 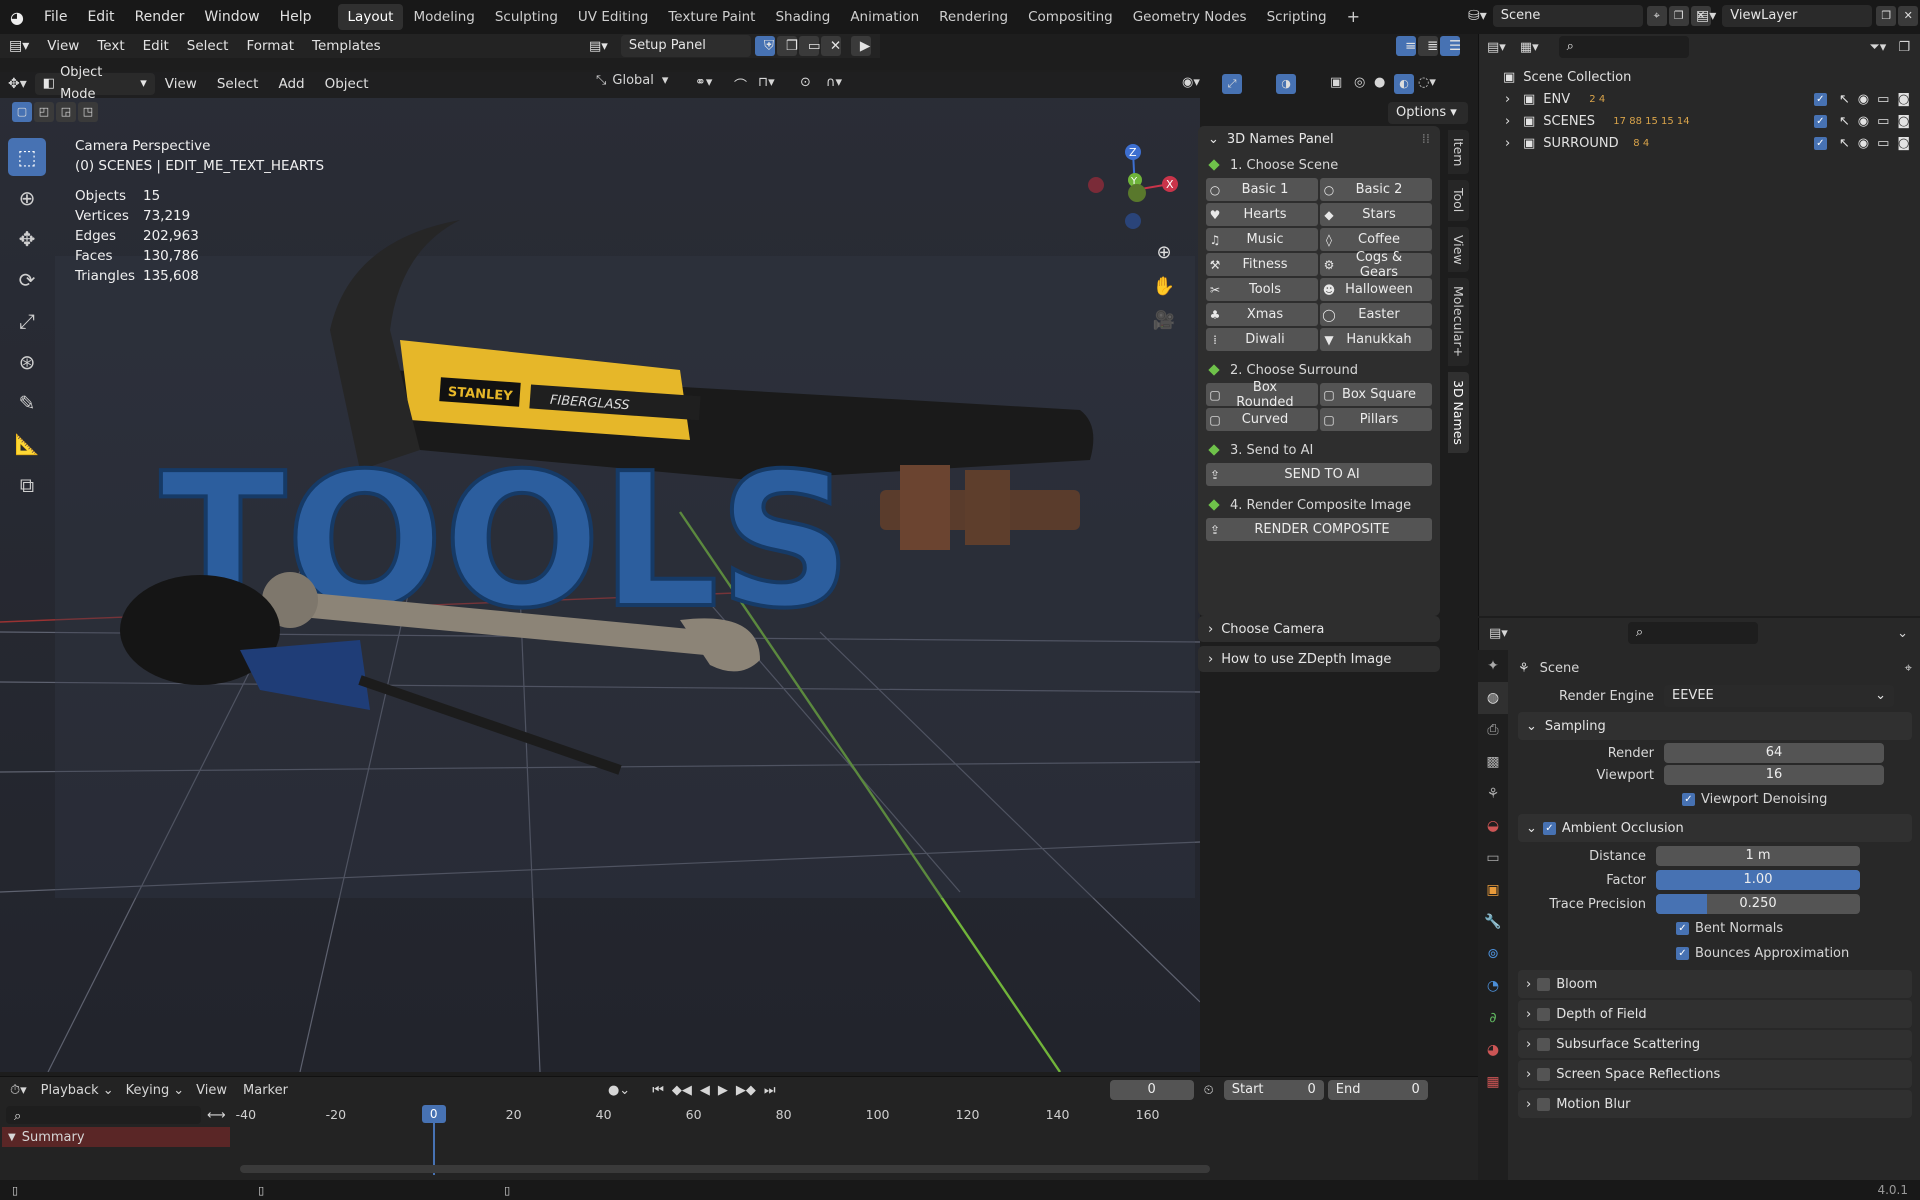 What do you see at coordinates (805, 82) in the screenshot?
I see `proportional-edit-icon: ⊙` at bounding box center [805, 82].